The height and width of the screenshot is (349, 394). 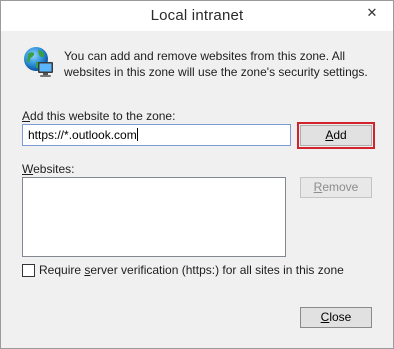 What do you see at coordinates (54, 169) in the screenshot?
I see `websites-label-text: ebsites:` at bounding box center [54, 169].